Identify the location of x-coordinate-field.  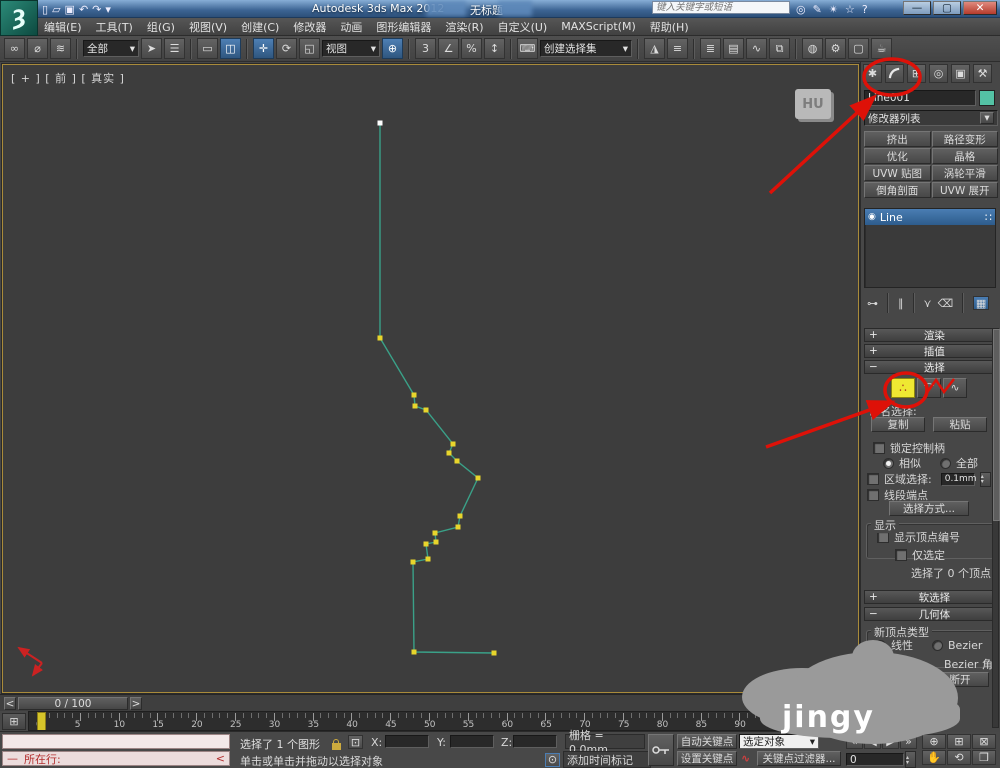
(407, 741).